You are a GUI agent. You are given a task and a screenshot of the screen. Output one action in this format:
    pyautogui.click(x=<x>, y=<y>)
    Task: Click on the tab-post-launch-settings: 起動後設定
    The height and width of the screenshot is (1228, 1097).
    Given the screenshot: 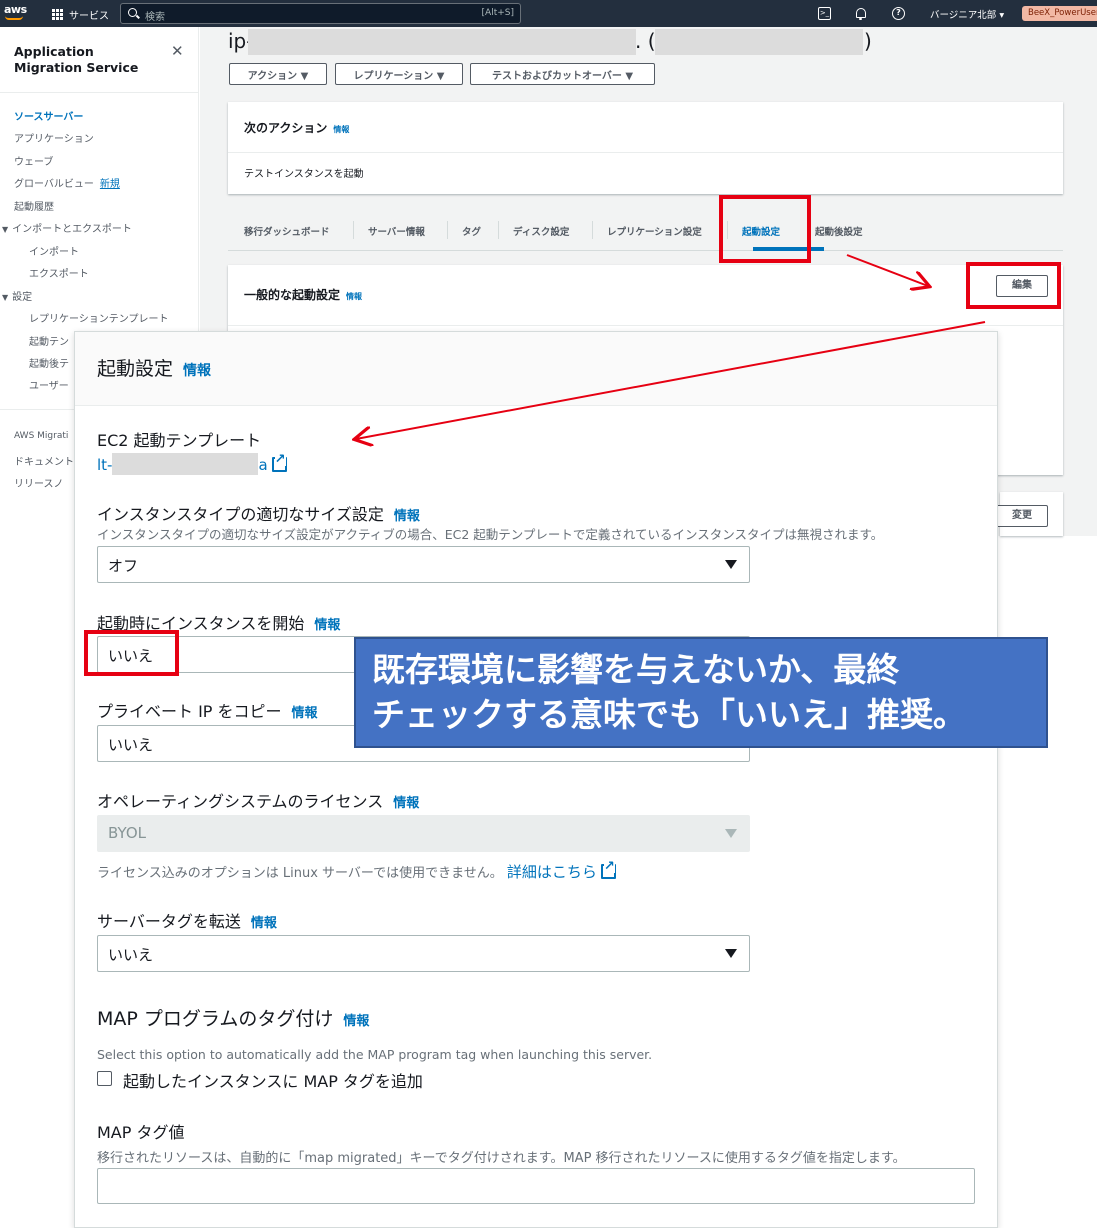 What is the action you would take?
    pyautogui.click(x=839, y=231)
    